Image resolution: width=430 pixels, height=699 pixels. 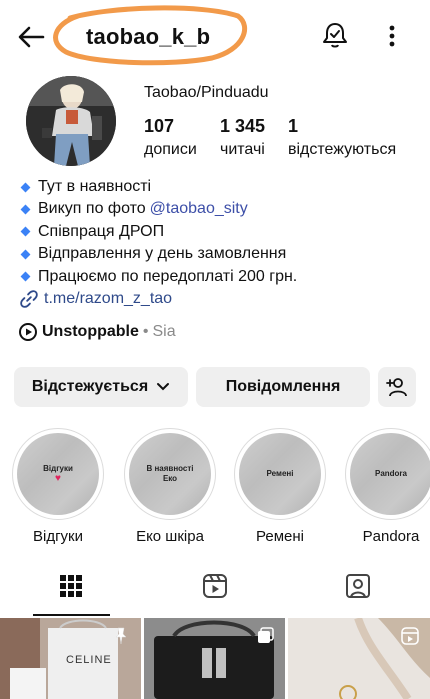 I want to click on highlight-ring: Pandora, so click(x=387, y=474).